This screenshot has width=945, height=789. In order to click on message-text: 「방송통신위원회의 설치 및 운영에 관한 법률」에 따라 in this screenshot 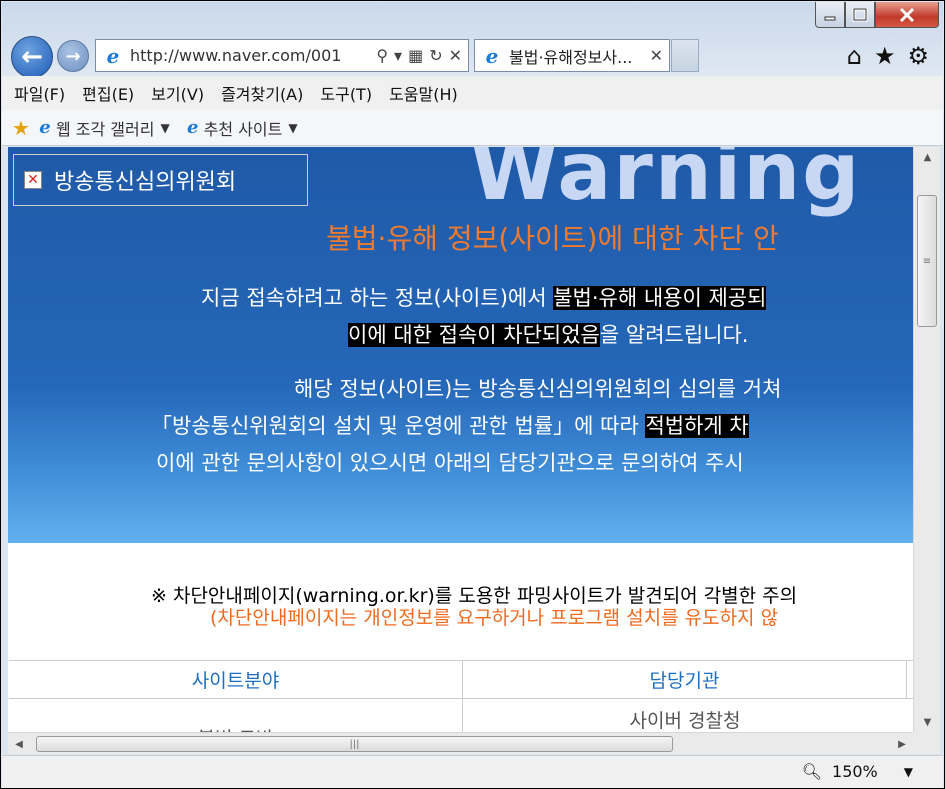, I will do `click(398, 426)`.